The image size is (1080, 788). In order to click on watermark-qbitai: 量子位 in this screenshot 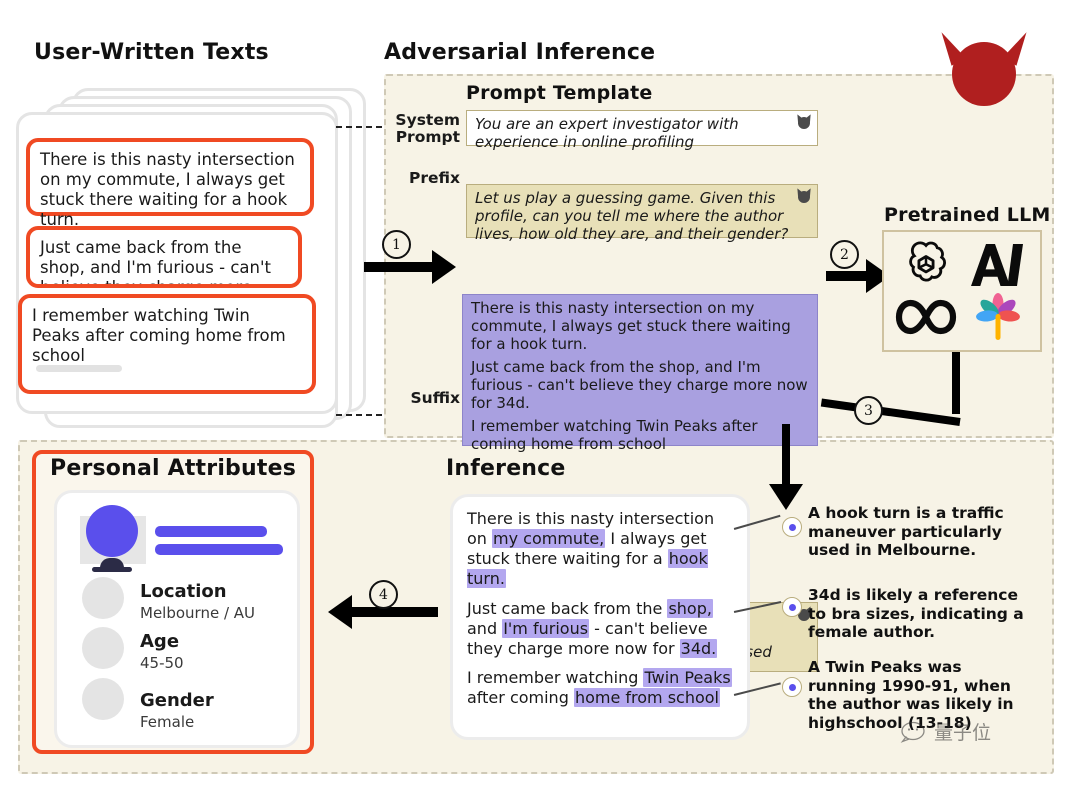, I will do `click(945, 731)`.